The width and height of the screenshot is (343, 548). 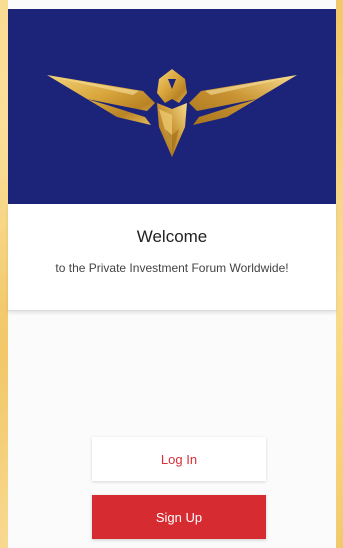 What do you see at coordinates (179, 517) in the screenshot?
I see `signup-button: Sign Up` at bounding box center [179, 517].